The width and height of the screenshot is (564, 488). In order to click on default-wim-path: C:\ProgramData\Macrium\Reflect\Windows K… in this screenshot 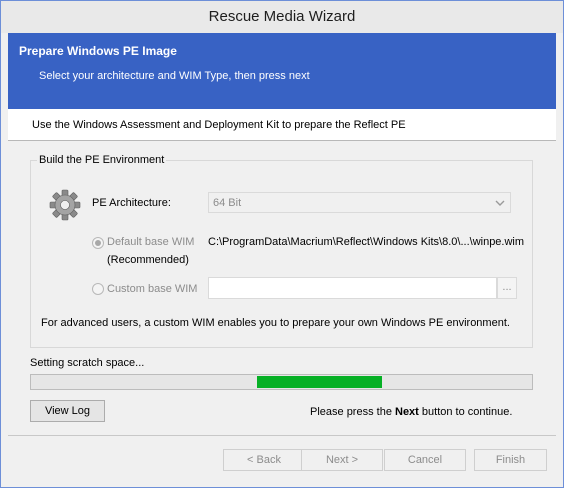, I will do `click(366, 242)`.